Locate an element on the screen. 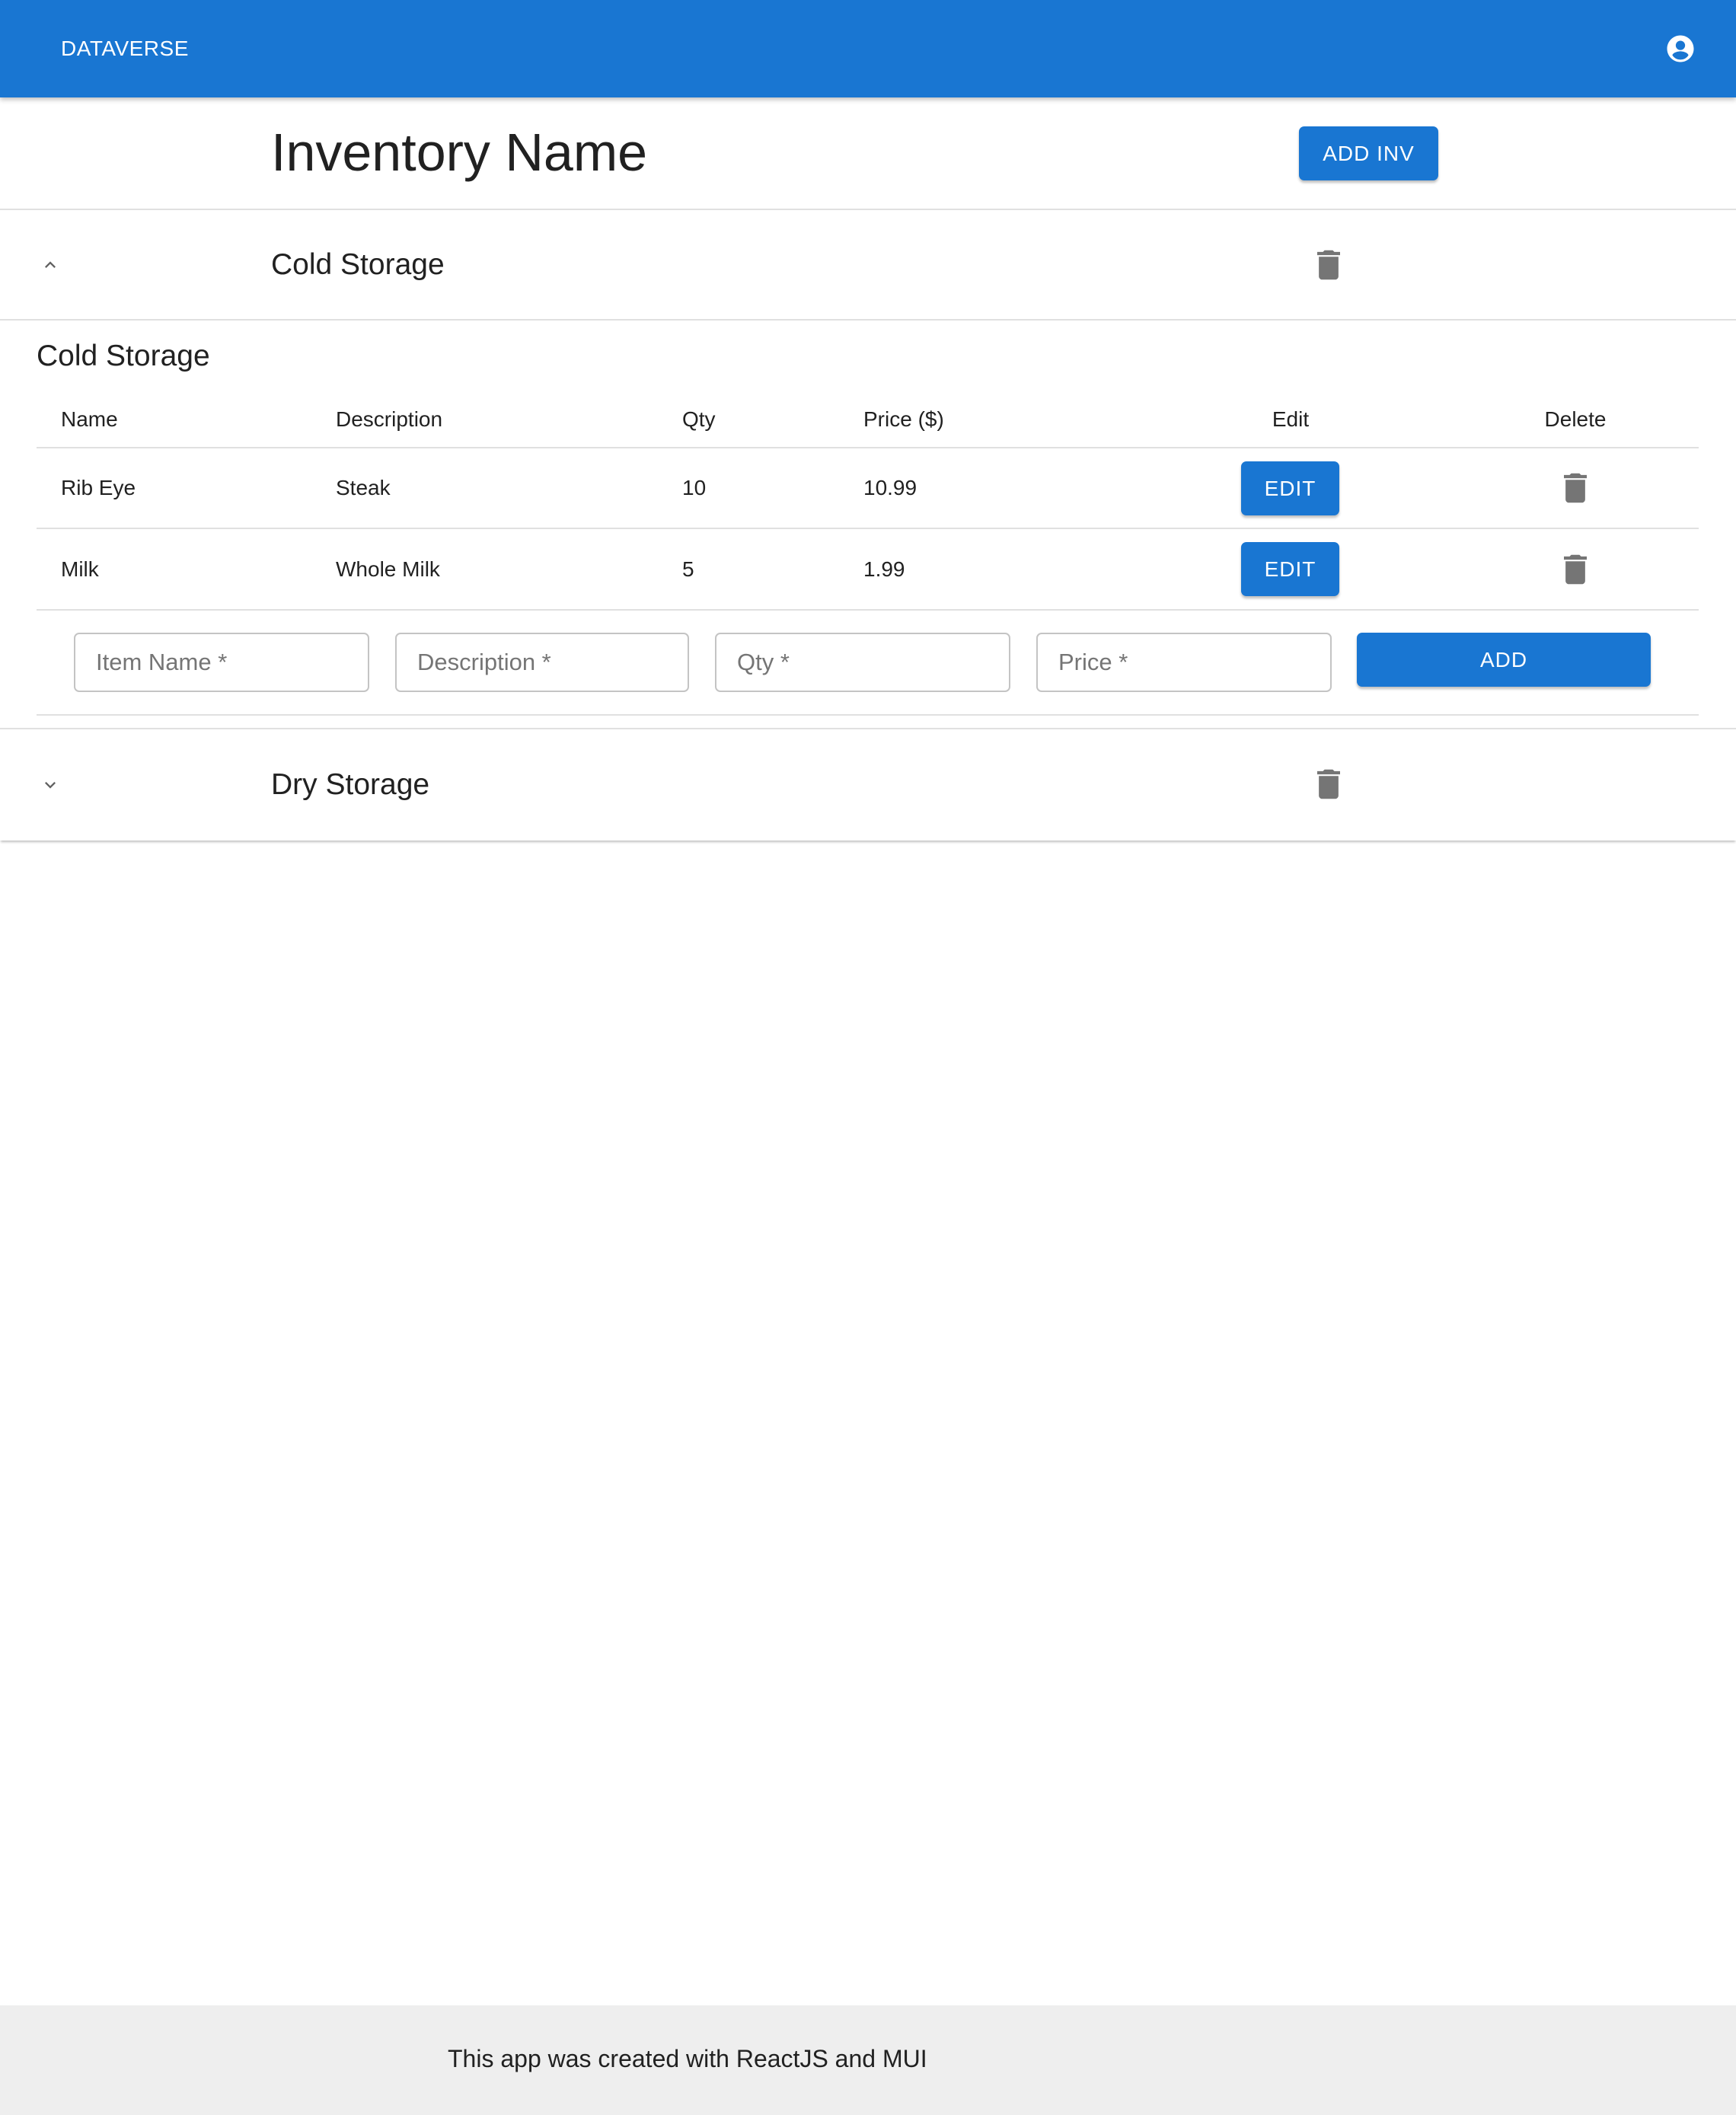  item-qty: 5 is located at coordinates (688, 569).